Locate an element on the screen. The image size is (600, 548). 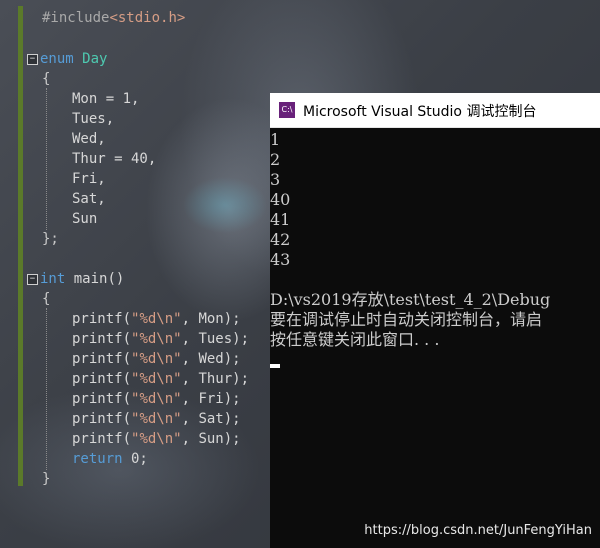
include-line: #include<stdio.h> is located at coordinates (113, 18).